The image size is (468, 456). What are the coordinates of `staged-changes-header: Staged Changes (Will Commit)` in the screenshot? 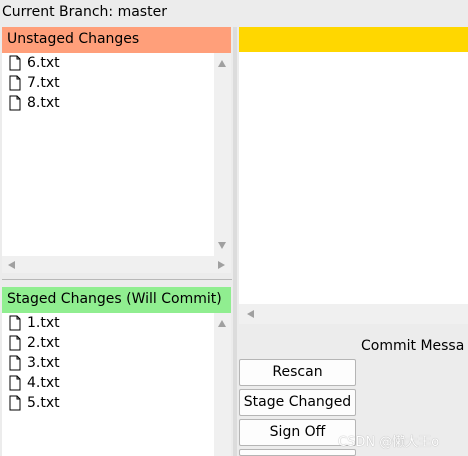 It's located at (116, 300).